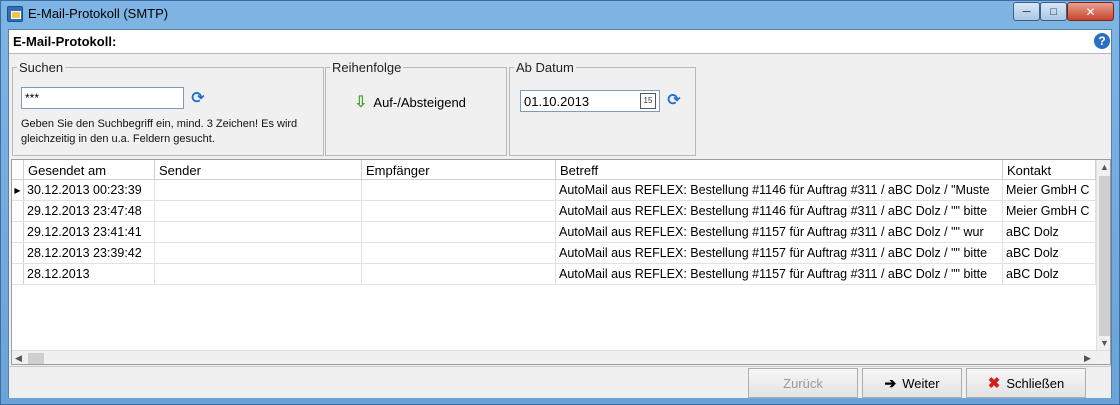 This screenshot has width=1120, height=405. Describe the element at coordinates (1049, 169) in the screenshot. I see `column-header-contact: Kontakt` at that location.